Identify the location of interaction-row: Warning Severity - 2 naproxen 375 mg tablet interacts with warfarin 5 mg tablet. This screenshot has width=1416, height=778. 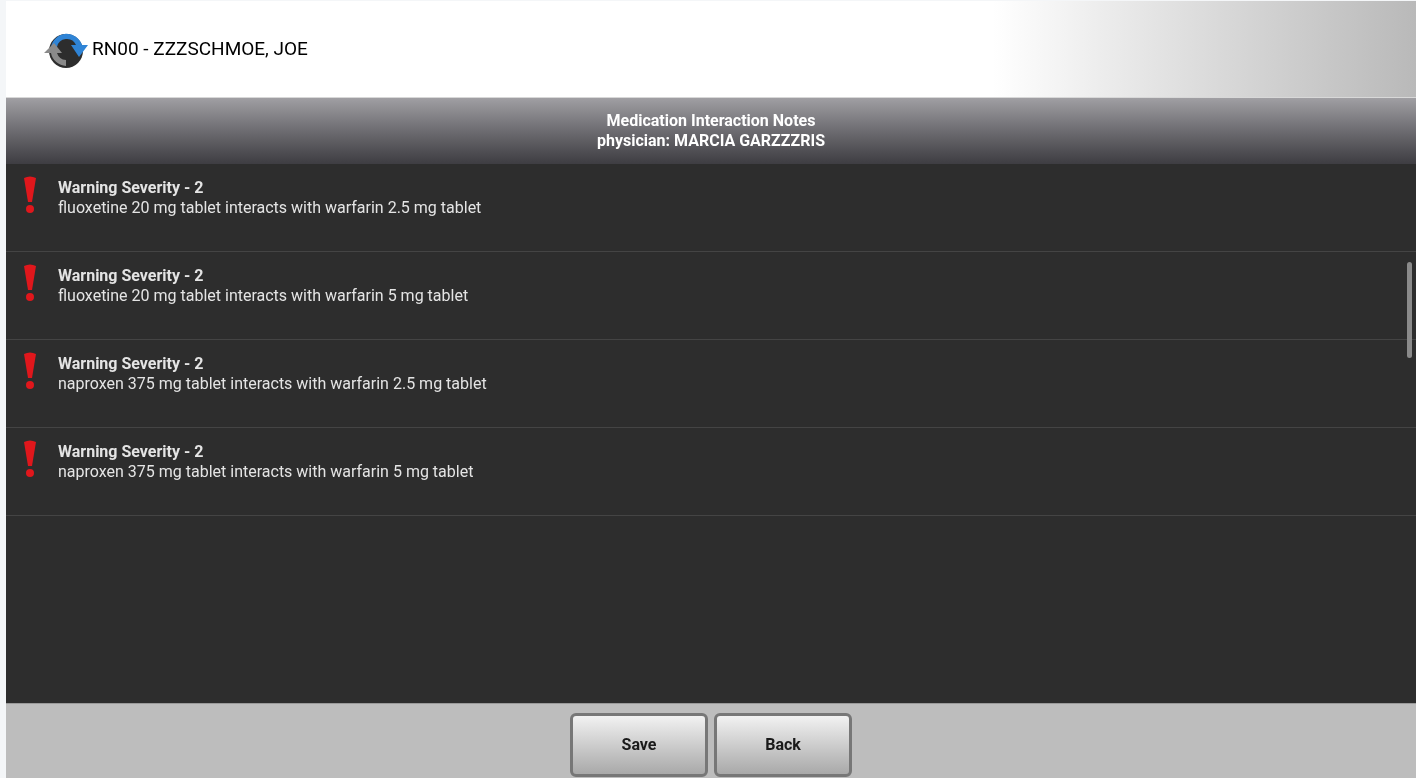
(711, 472).